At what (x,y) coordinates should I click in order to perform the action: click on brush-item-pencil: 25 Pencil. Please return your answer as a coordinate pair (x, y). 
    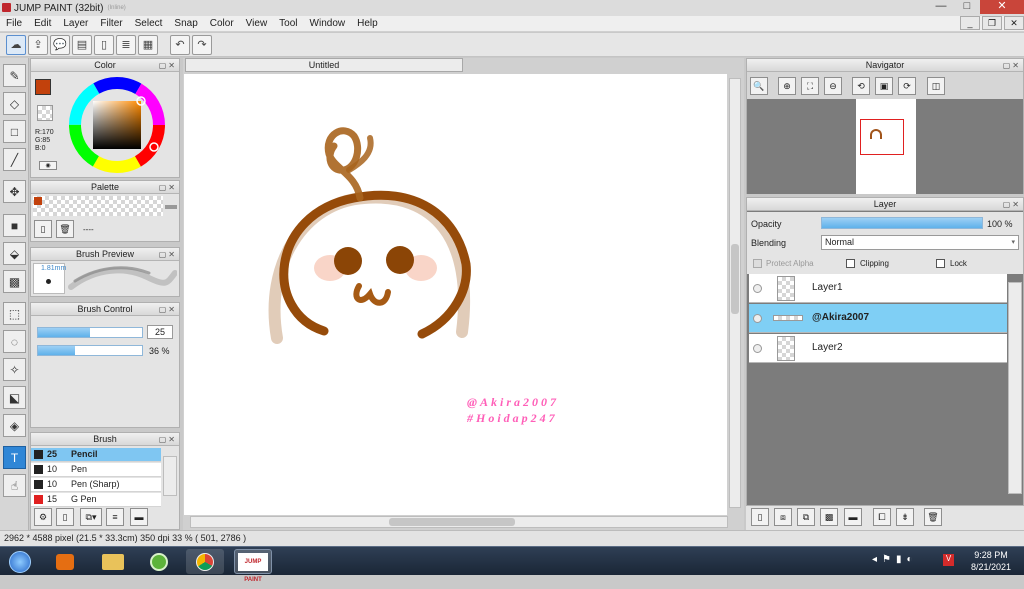
    Looking at the image, I should click on (96, 455).